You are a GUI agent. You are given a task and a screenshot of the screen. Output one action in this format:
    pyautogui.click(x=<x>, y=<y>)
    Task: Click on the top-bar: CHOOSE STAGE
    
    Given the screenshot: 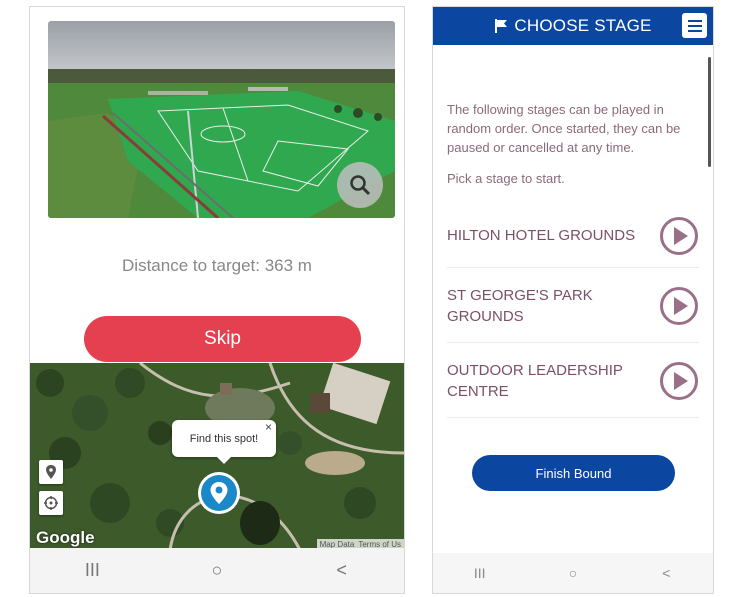 What is the action you would take?
    pyautogui.click(x=573, y=26)
    